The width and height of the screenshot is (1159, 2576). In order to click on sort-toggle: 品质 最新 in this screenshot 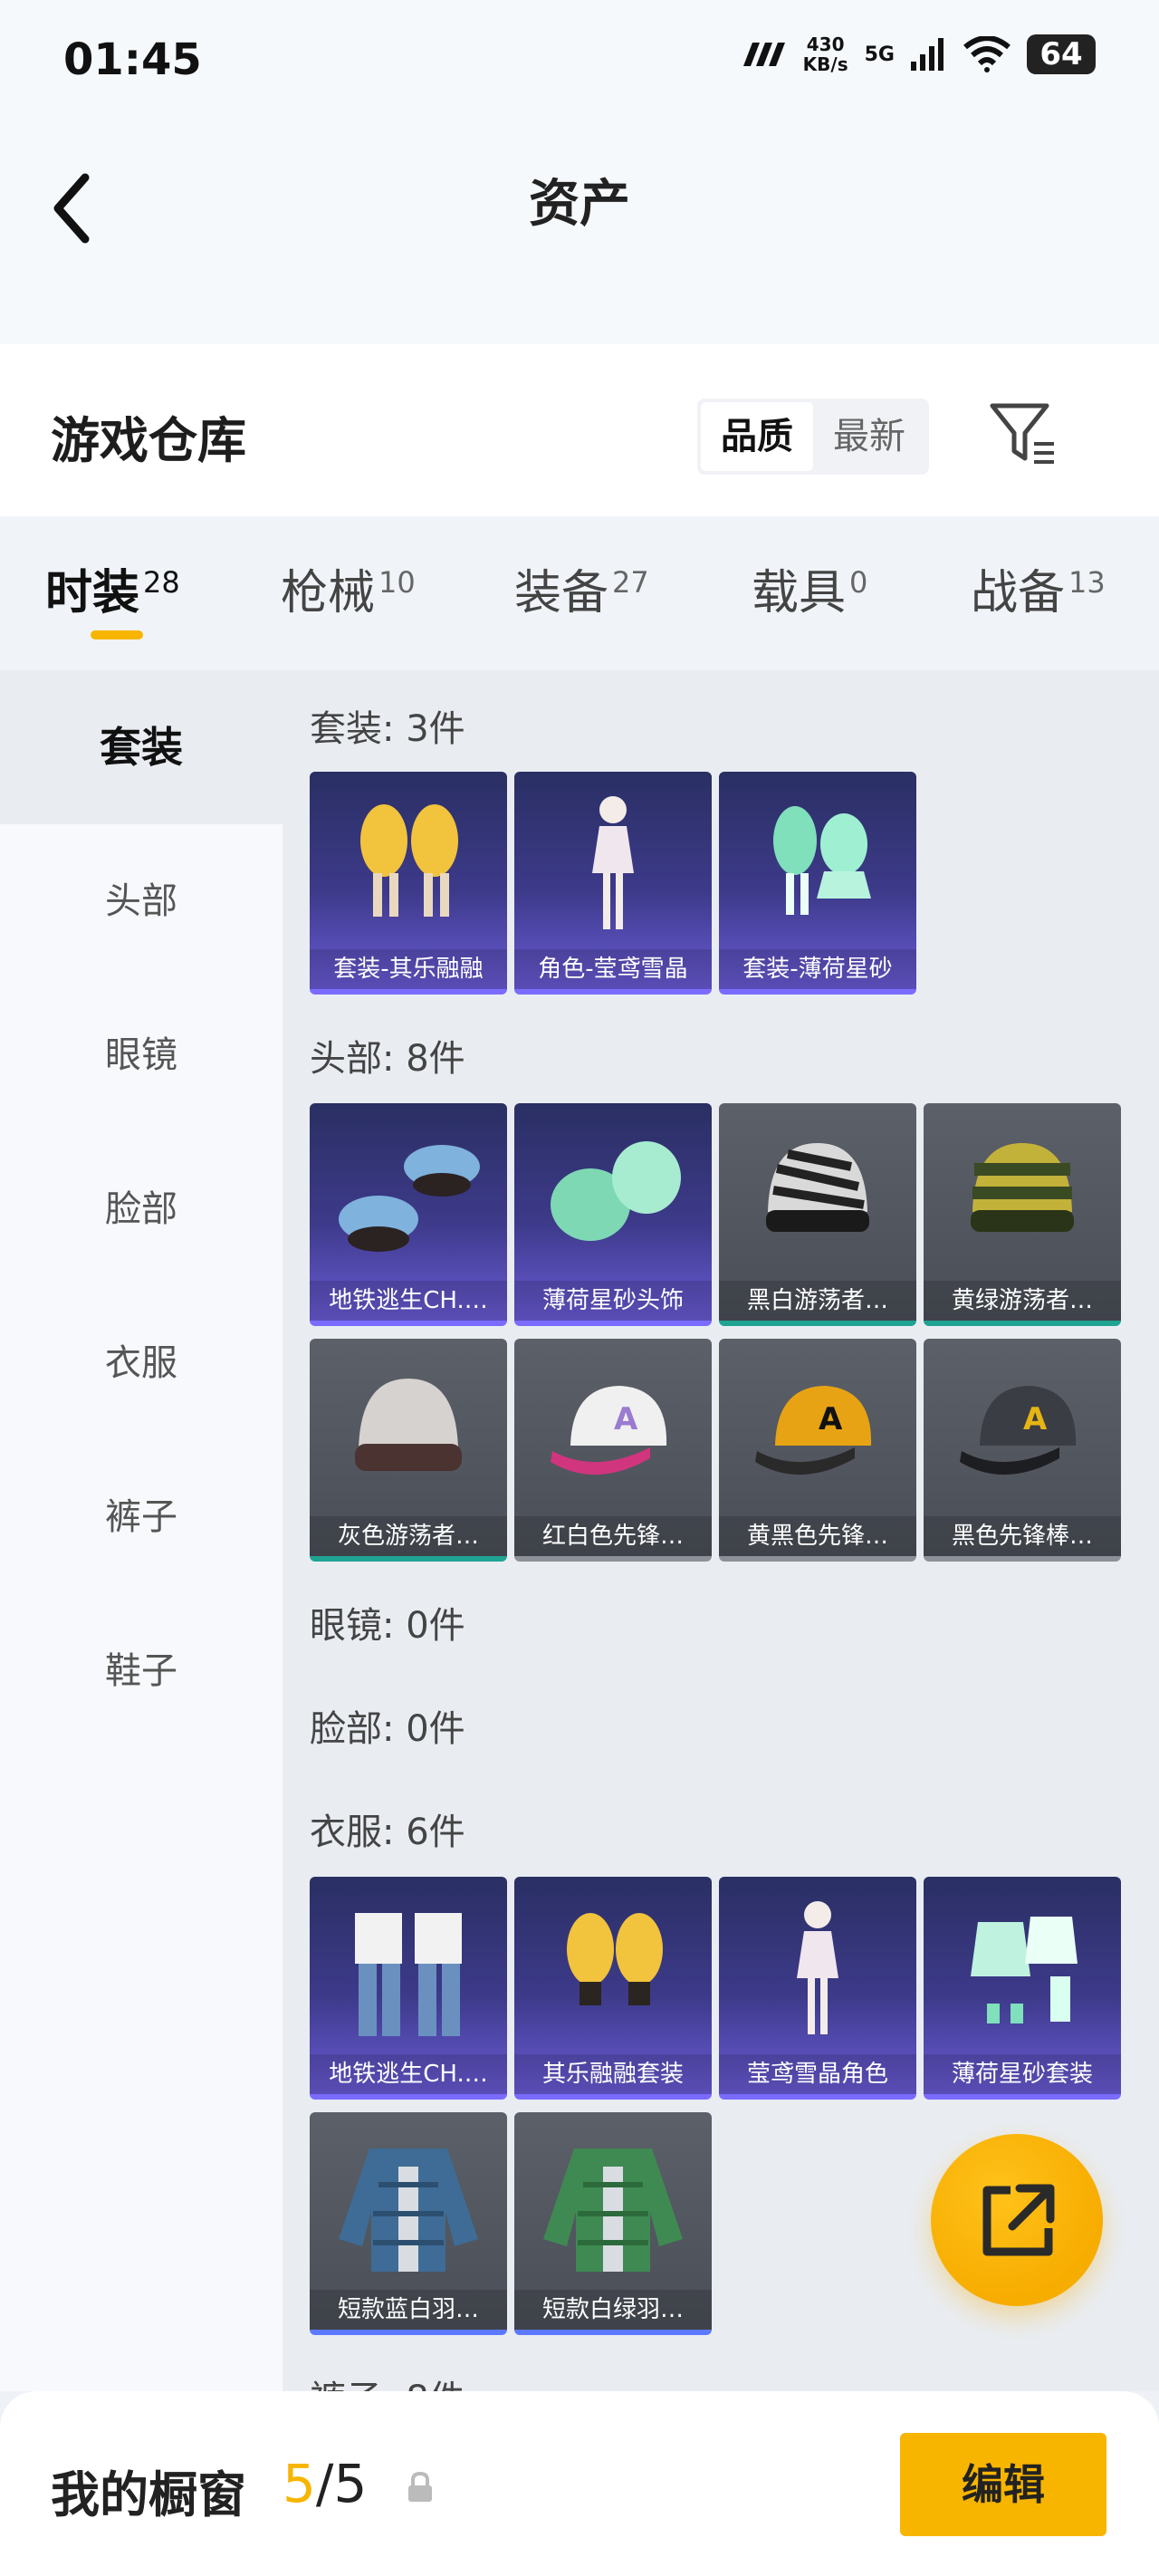, I will do `click(813, 437)`.